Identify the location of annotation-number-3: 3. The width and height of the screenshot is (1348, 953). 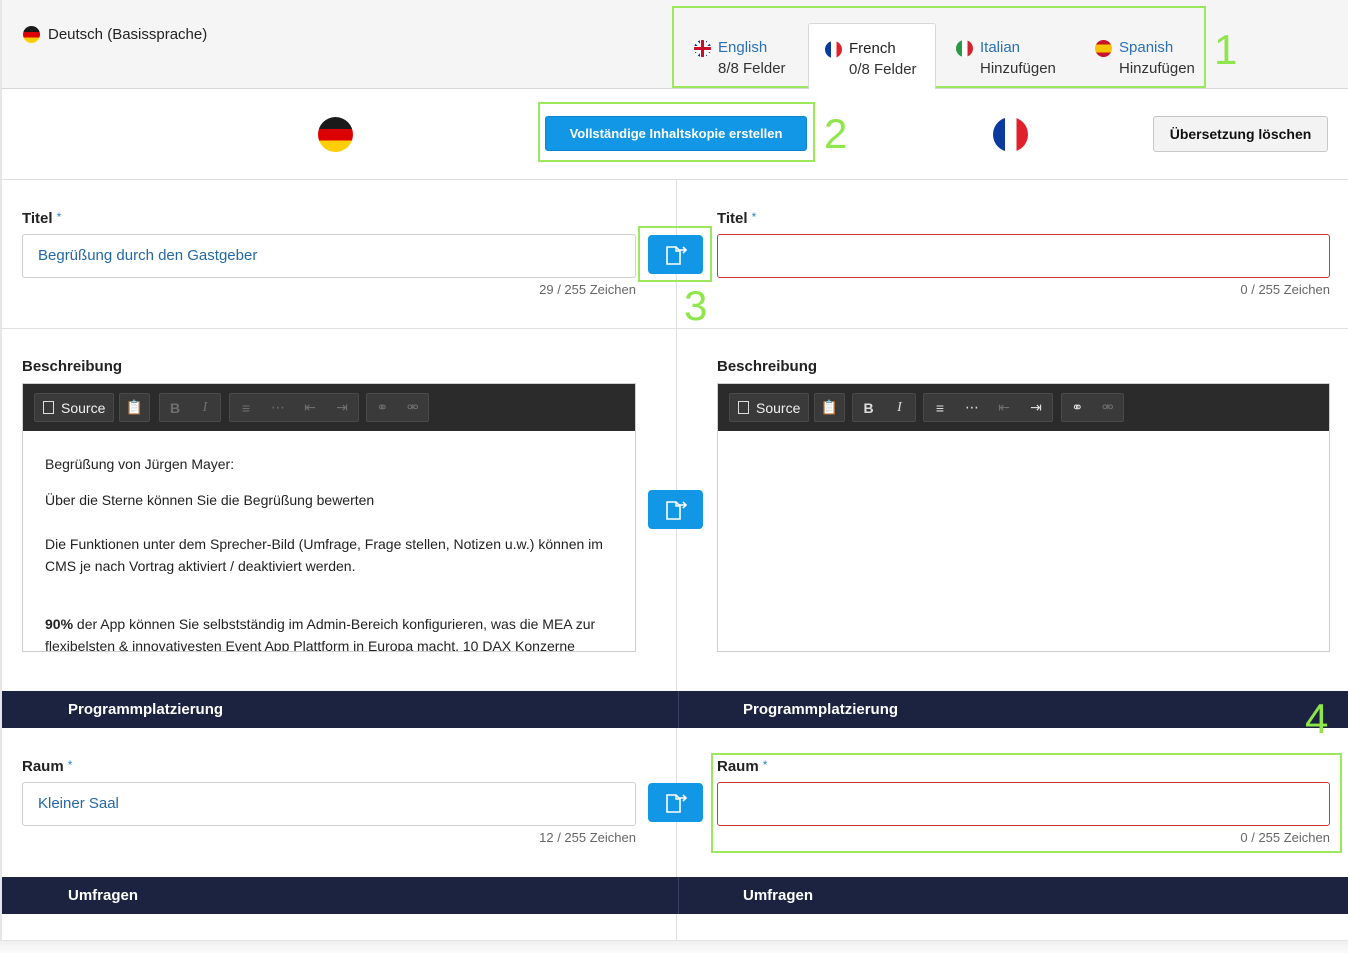
(696, 305).